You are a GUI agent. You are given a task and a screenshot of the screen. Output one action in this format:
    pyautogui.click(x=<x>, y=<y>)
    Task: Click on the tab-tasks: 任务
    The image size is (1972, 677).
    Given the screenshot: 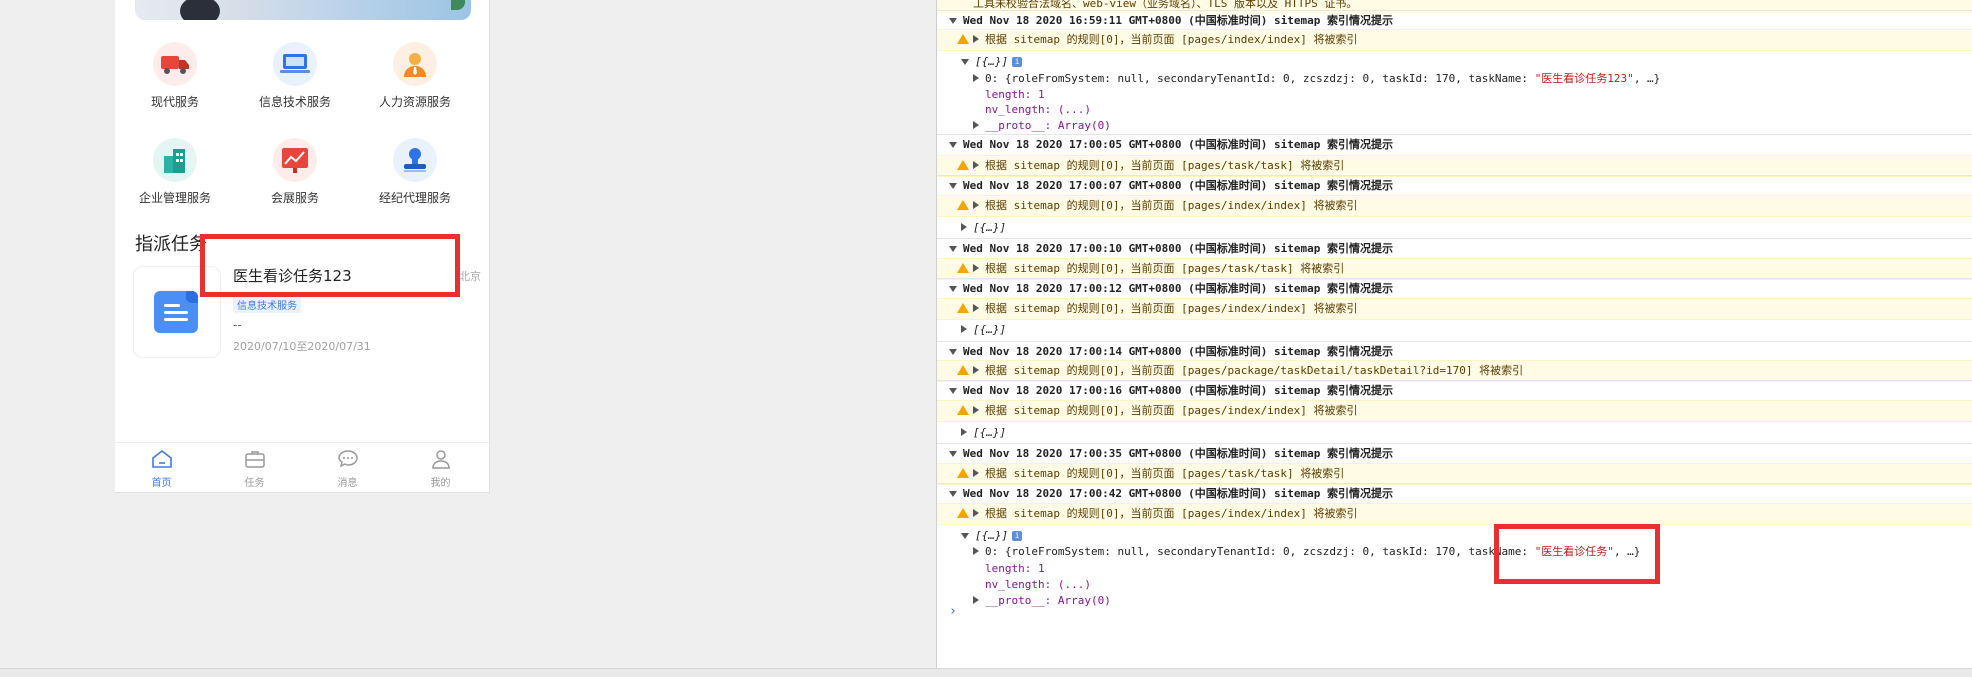 What is the action you would take?
    pyautogui.click(x=254, y=469)
    